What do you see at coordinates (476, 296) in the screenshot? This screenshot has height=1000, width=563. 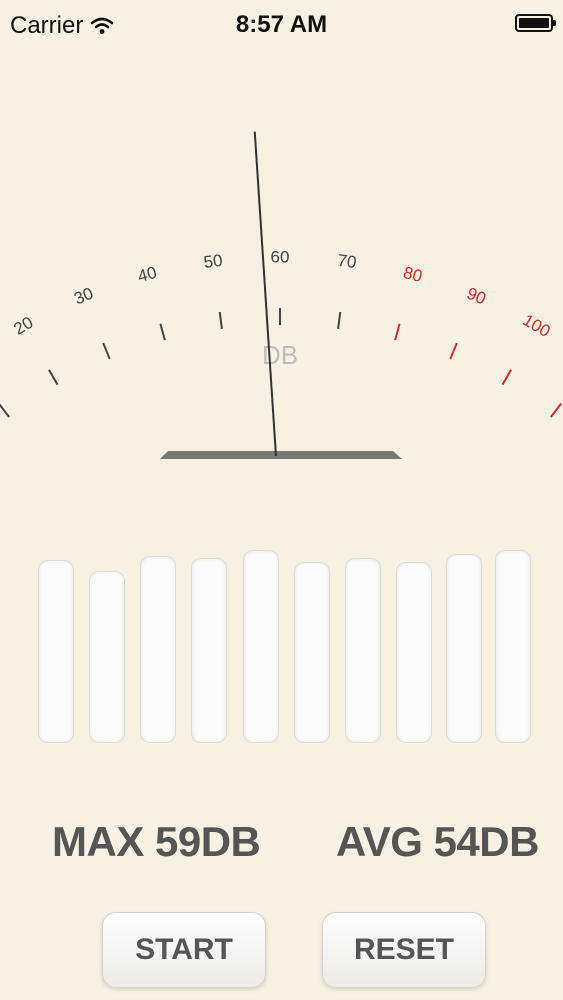 I see `meter-scale-label: 90` at bounding box center [476, 296].